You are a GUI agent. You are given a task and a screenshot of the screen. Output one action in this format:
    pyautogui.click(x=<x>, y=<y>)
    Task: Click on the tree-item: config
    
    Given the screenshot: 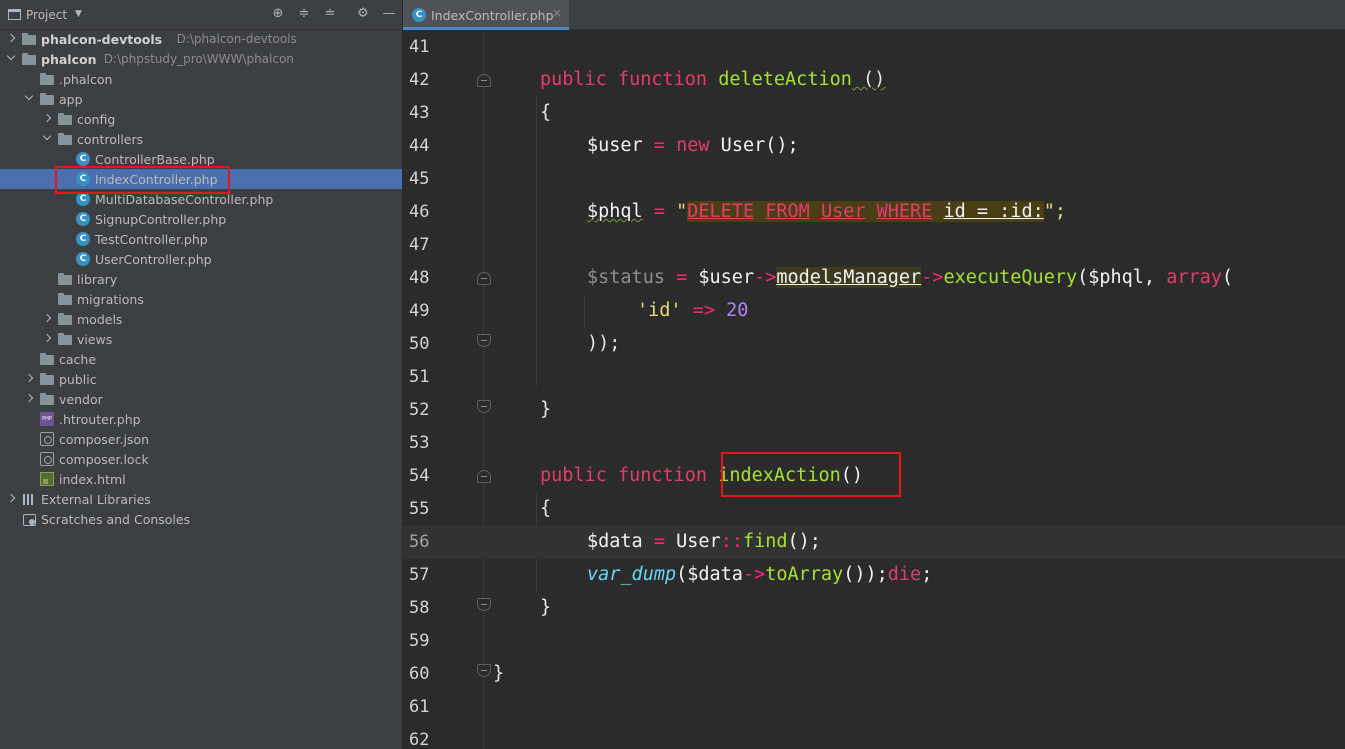 What is the action you would take?
    pyautogui.click(x=201, y=119)
    